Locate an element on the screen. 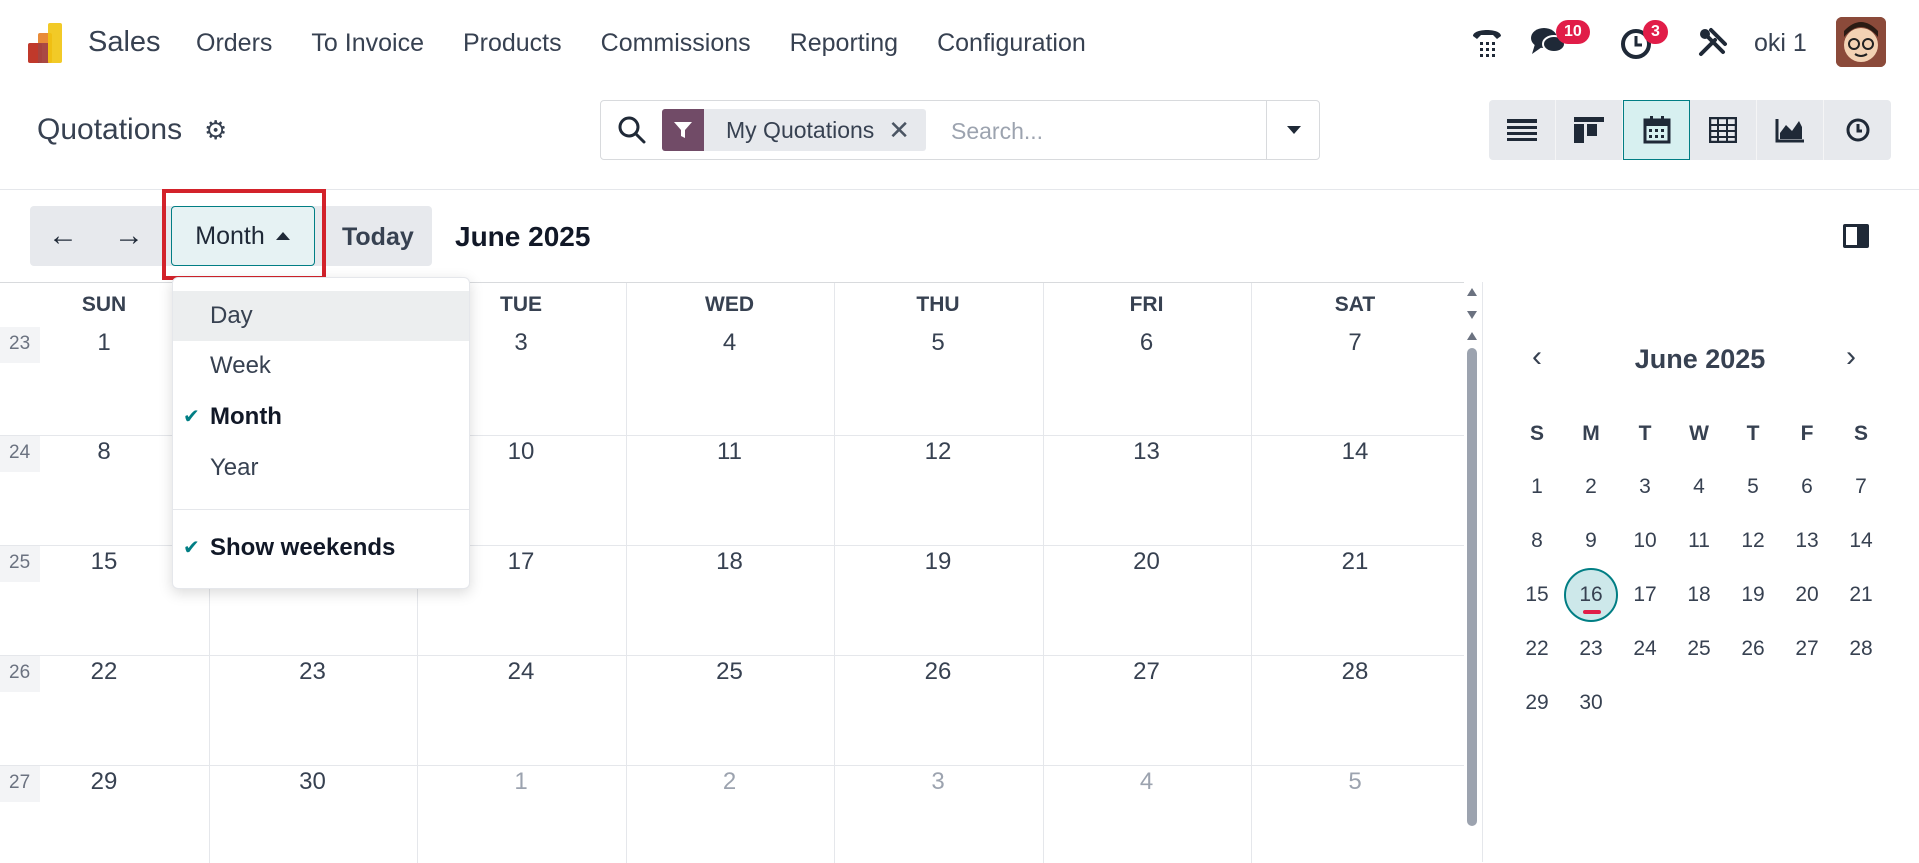 The image size is (1919, 863). mini-day: 28 is located at coordinates (1861, 649).